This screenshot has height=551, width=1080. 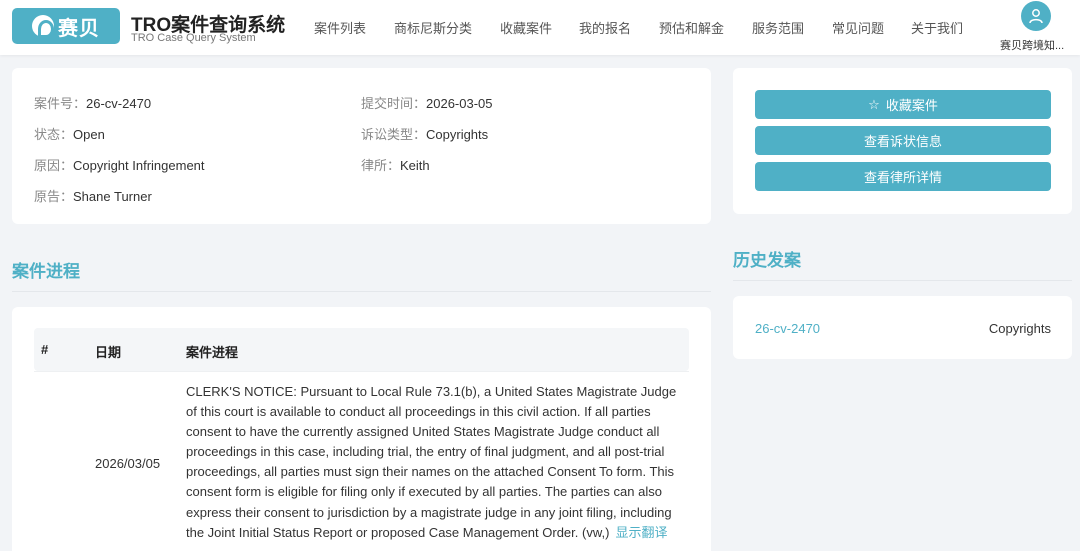 I want to click on cause-label: 原因：, so click(x=54, y=165).